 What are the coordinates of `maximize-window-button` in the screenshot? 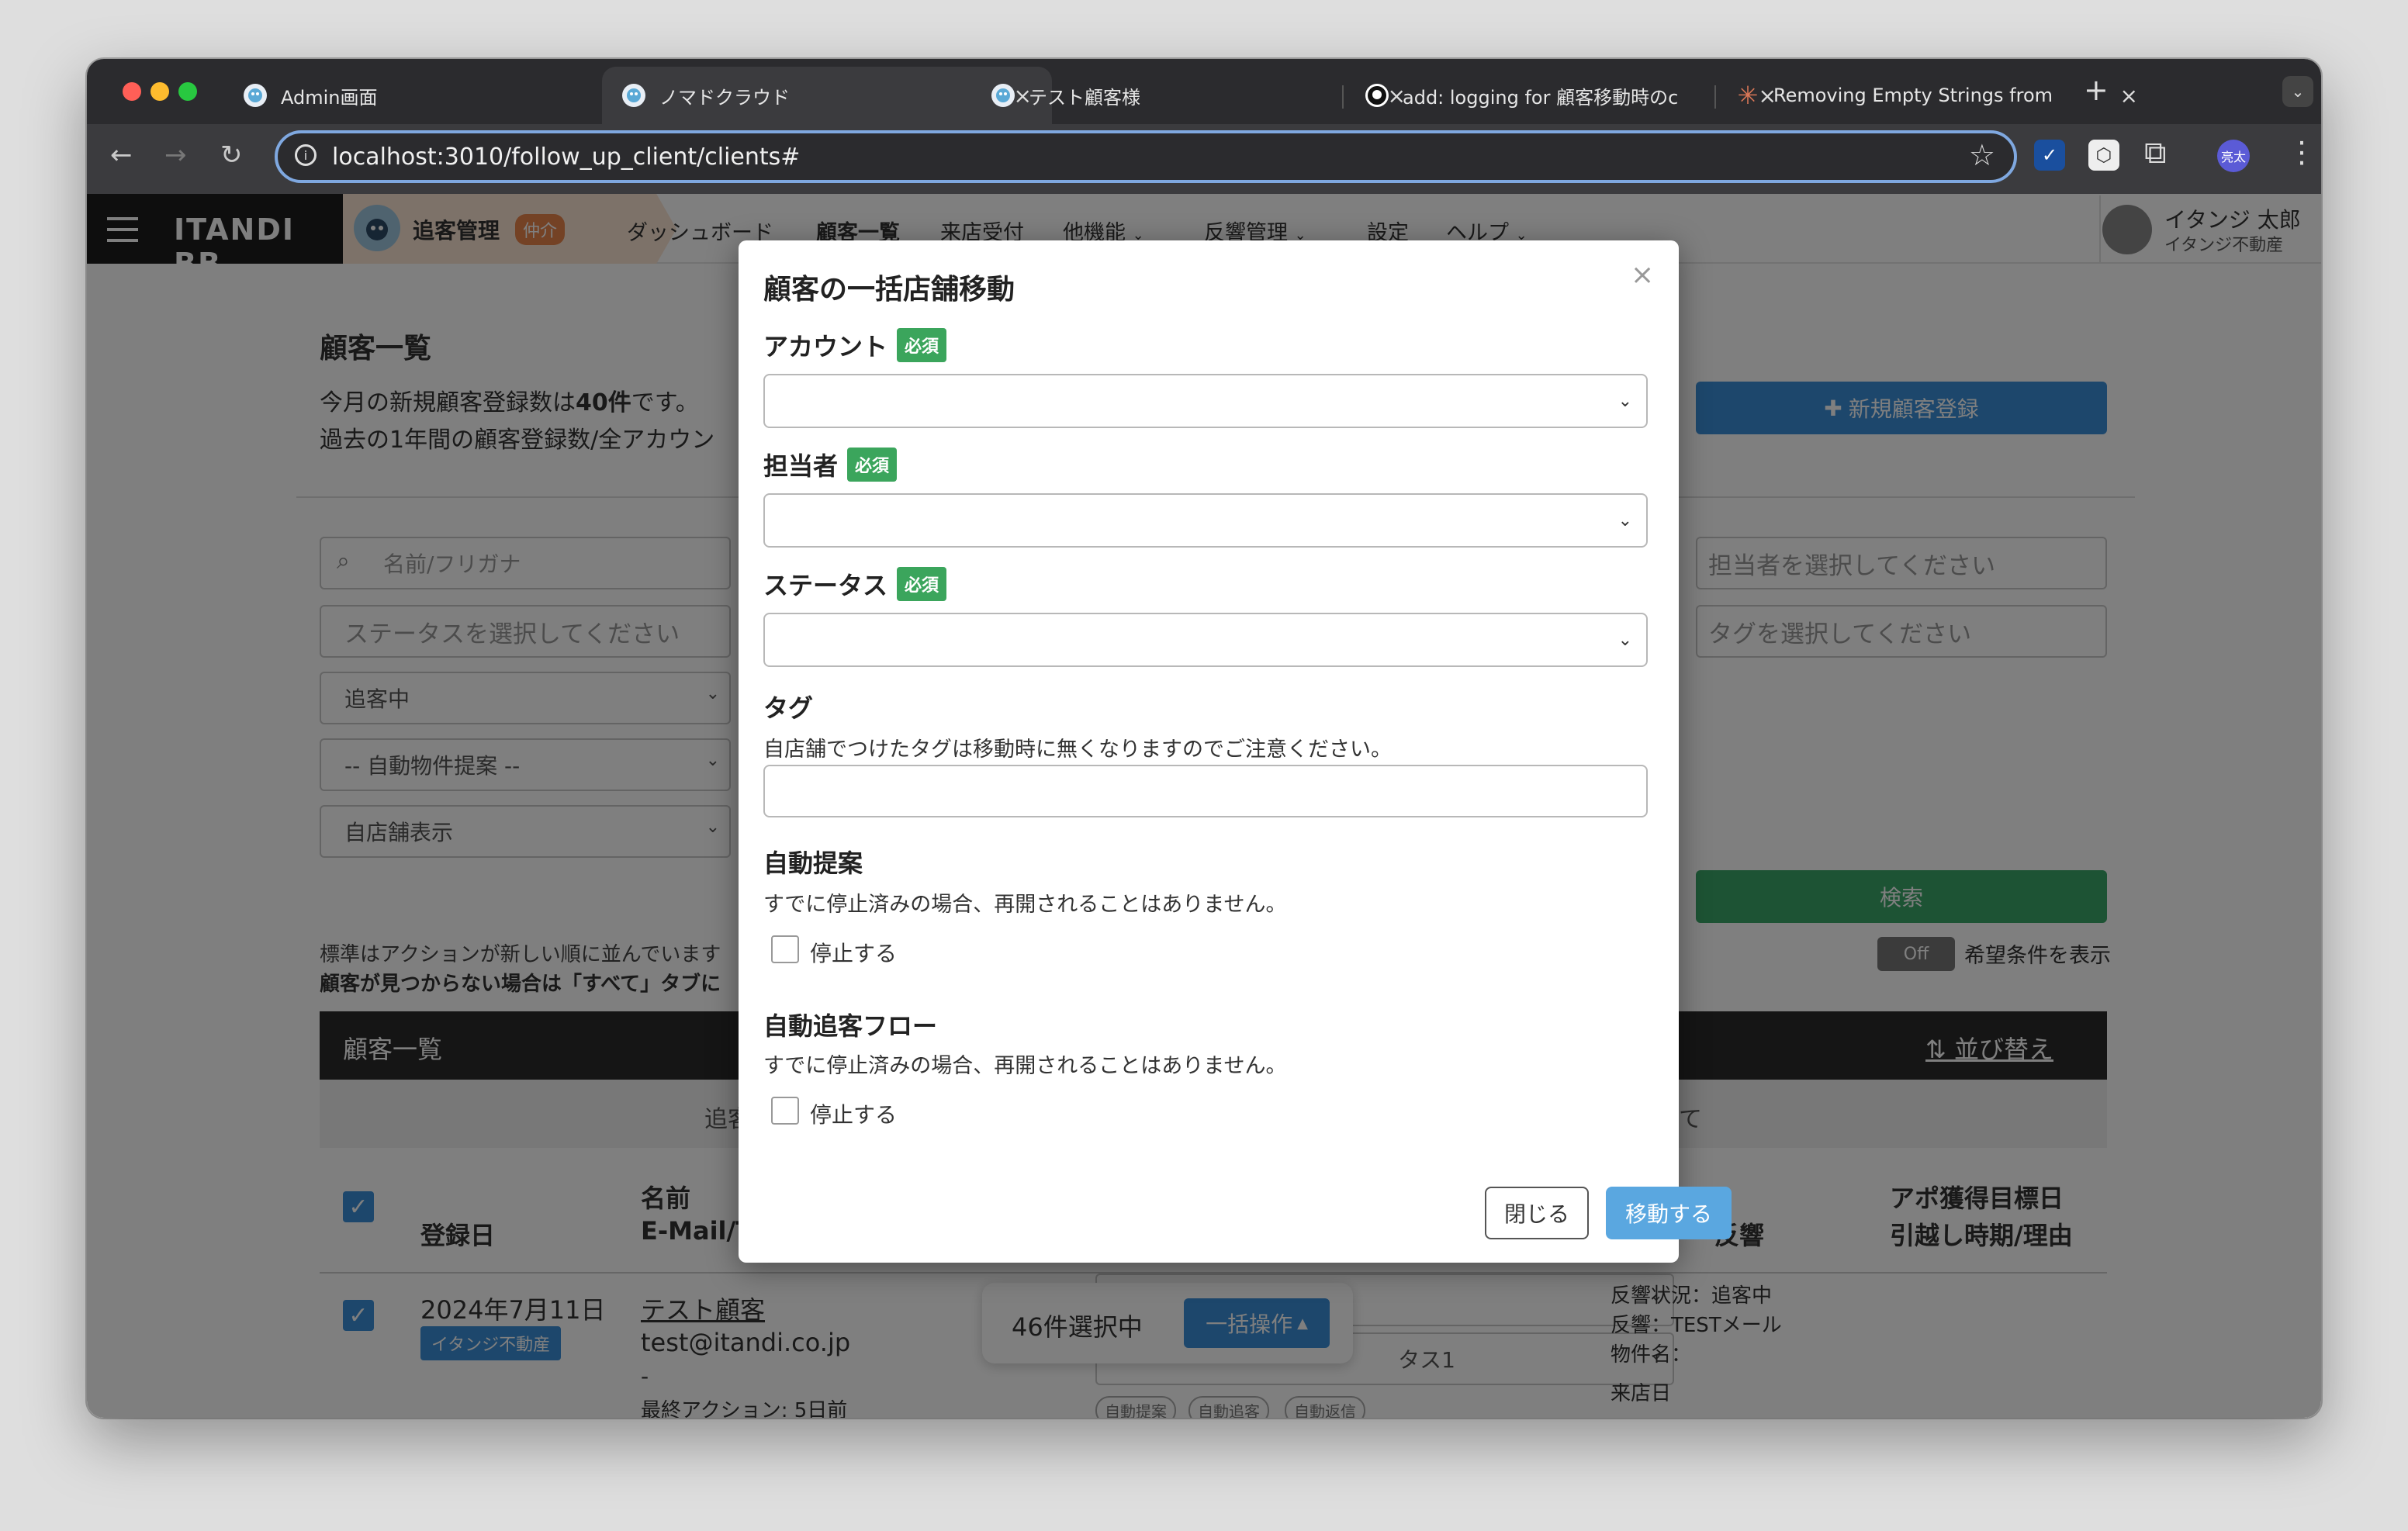 It's located at (188, 91).